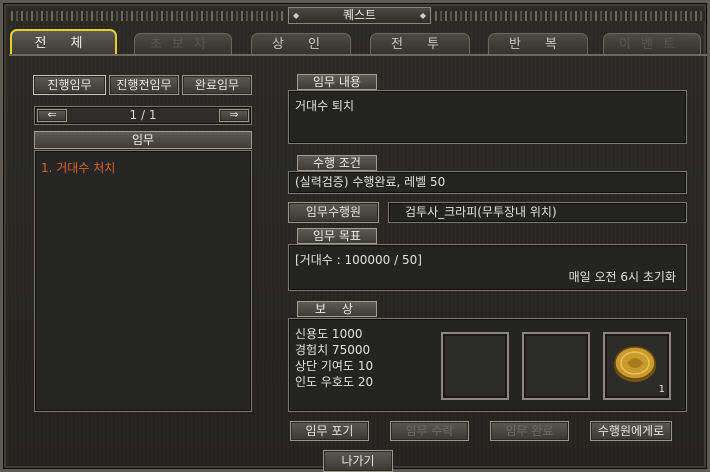  I want to click on tab-event: 이벤트, so click(652, 44).